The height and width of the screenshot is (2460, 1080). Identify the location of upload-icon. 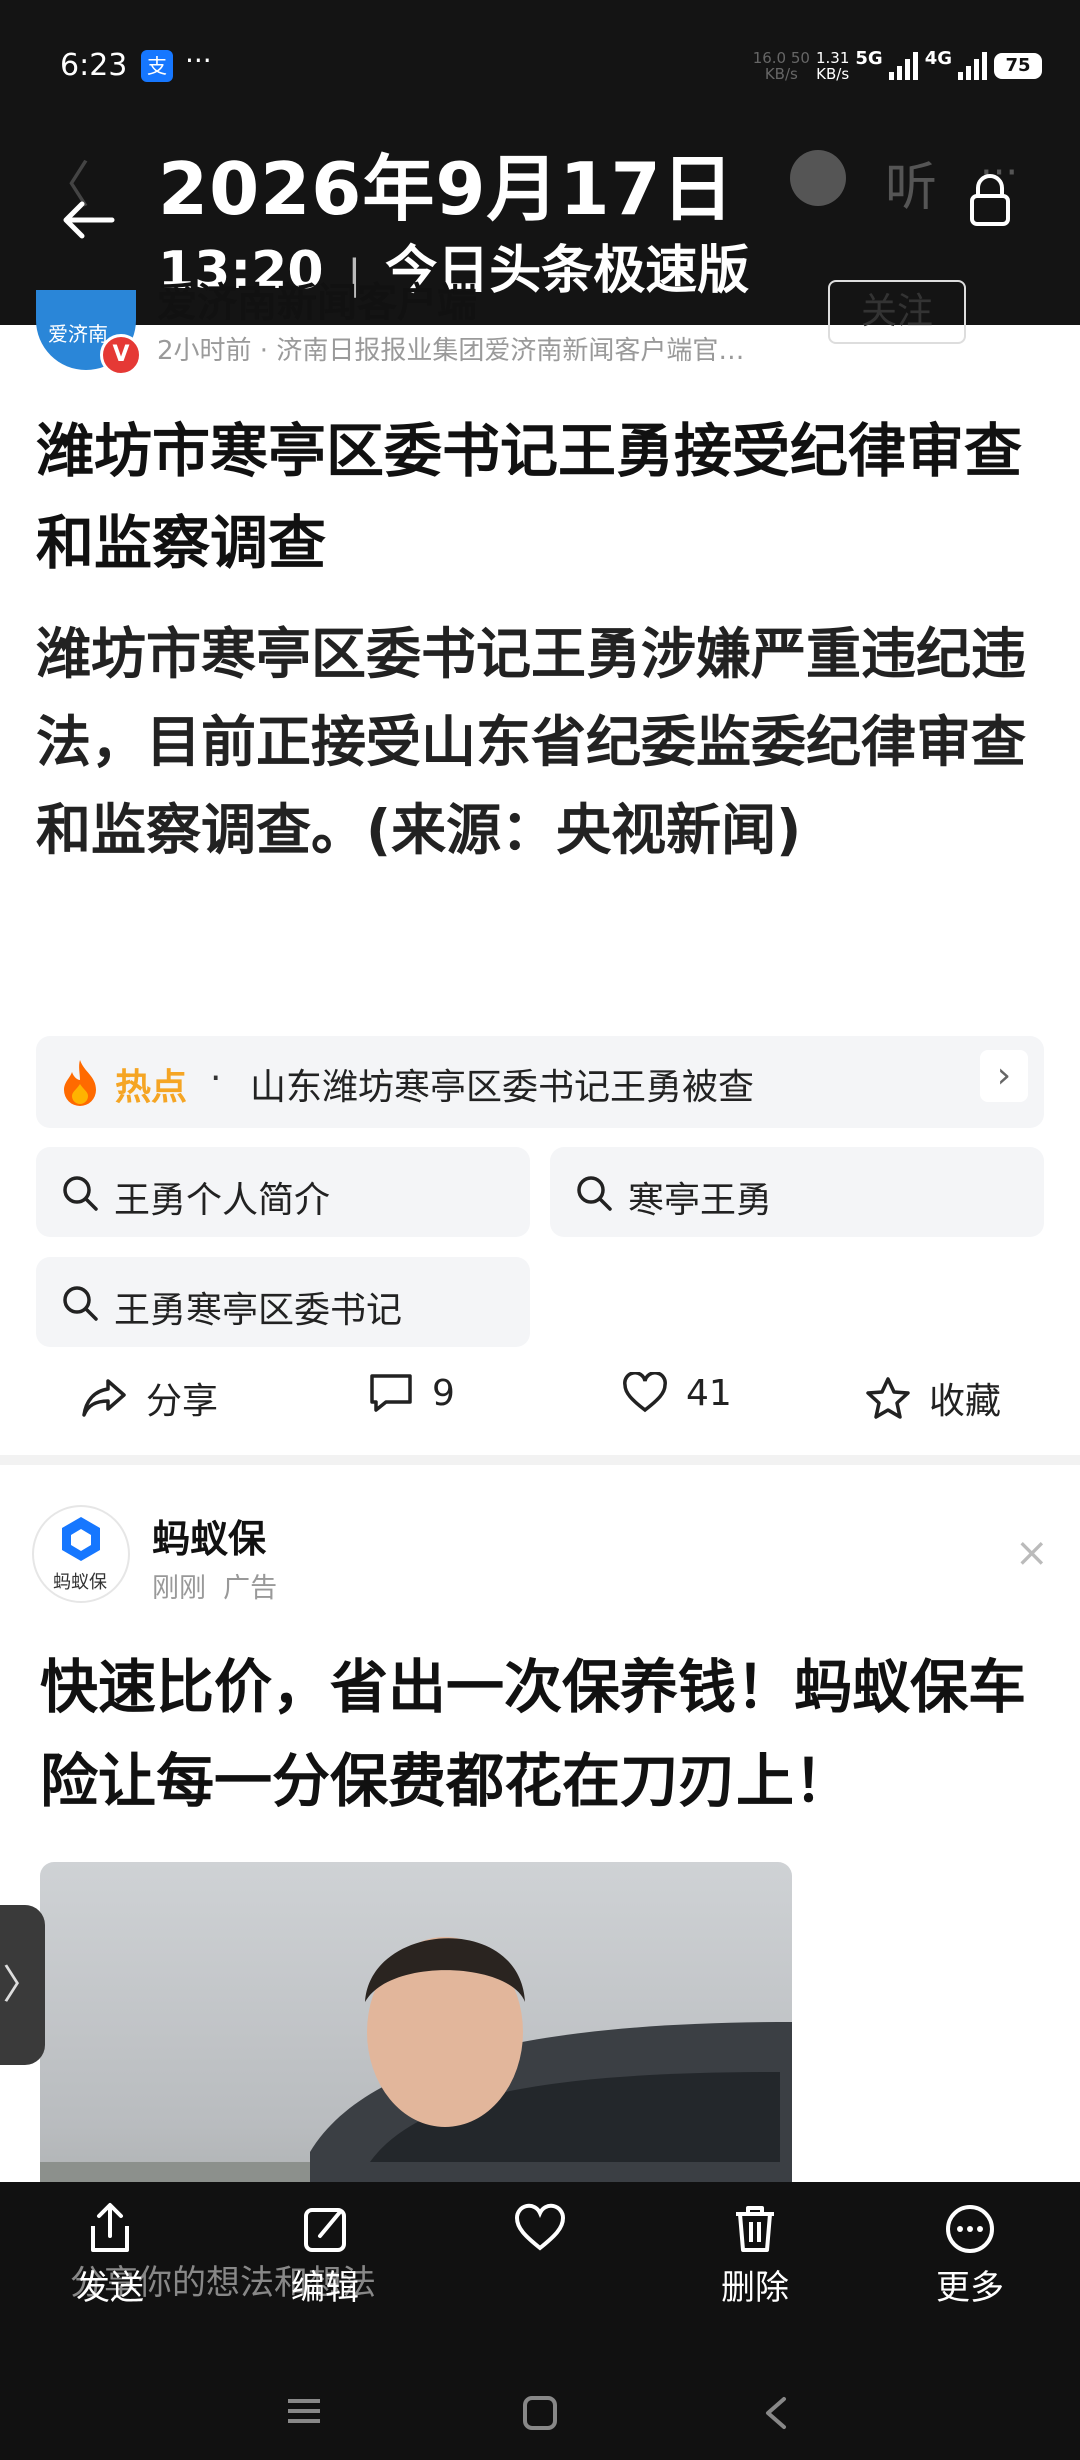
(110, 2227).